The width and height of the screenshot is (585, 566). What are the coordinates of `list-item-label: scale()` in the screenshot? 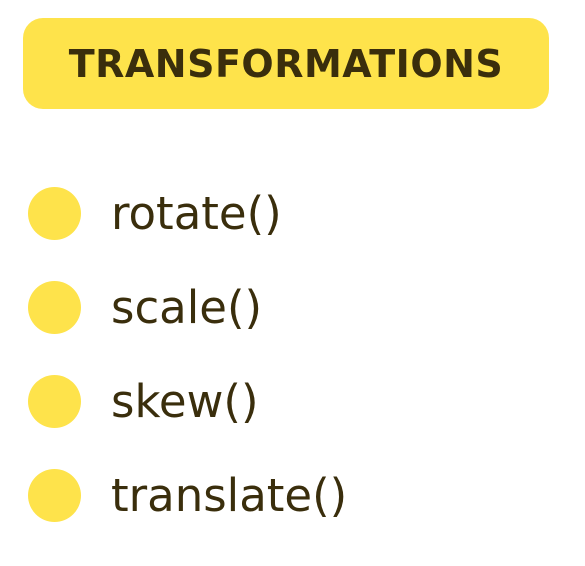 It's located at (187, 307).